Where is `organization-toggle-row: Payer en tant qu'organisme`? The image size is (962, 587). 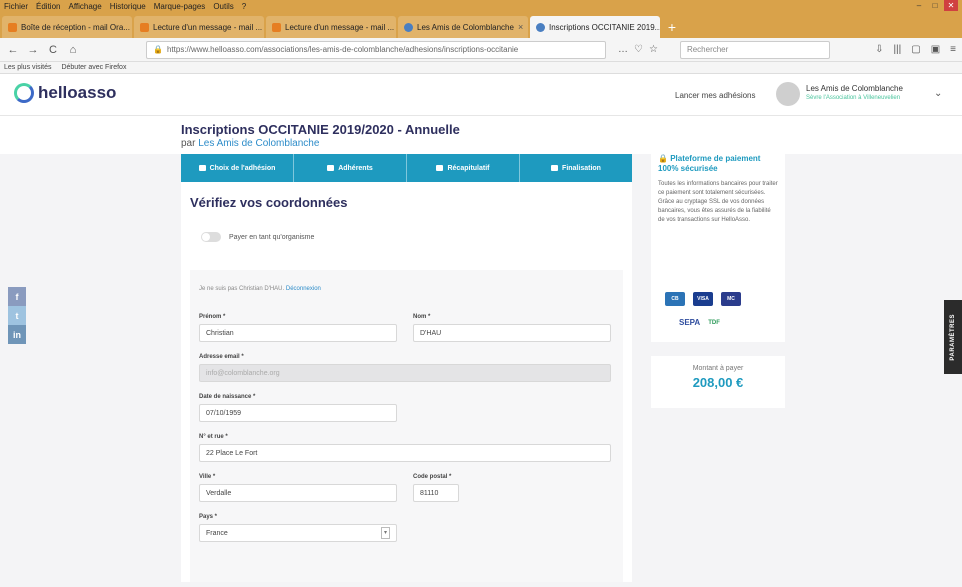
organization-toggle-row: Payer en tant qu'organisme is located at coordinates (257, 237).